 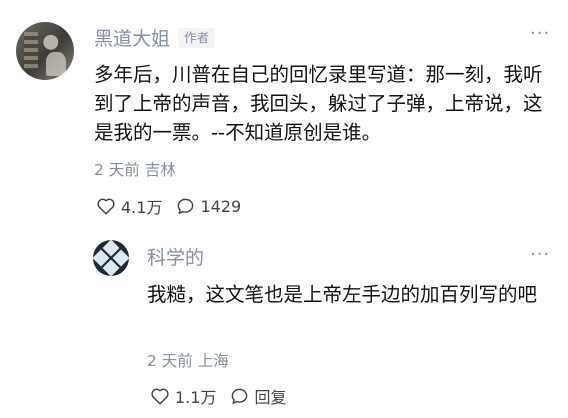 I want to click on reply-author: 科学的, so click(x=175, y=256).